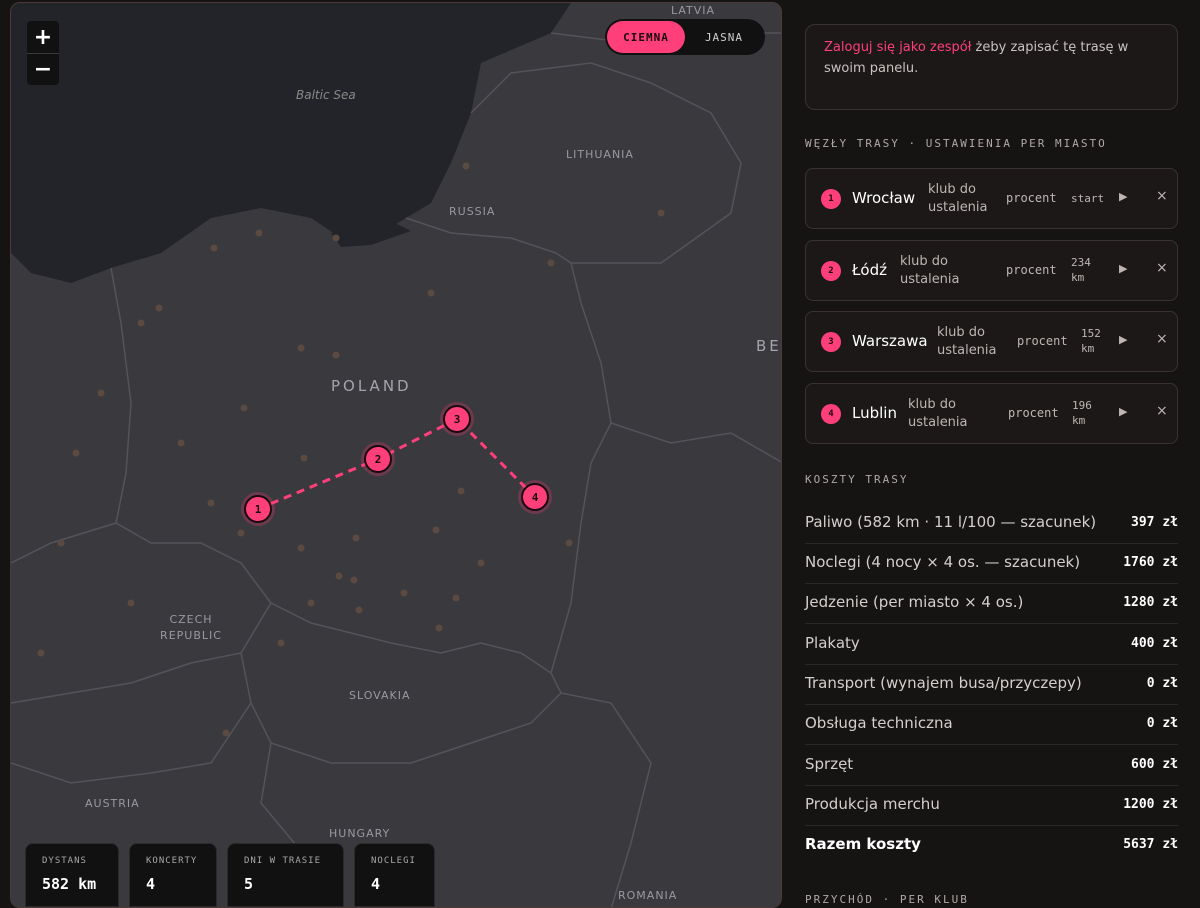 The height and width of the screenshot is (908, 1200). I want to click on zoom-in-button: +, so click(43, 37).